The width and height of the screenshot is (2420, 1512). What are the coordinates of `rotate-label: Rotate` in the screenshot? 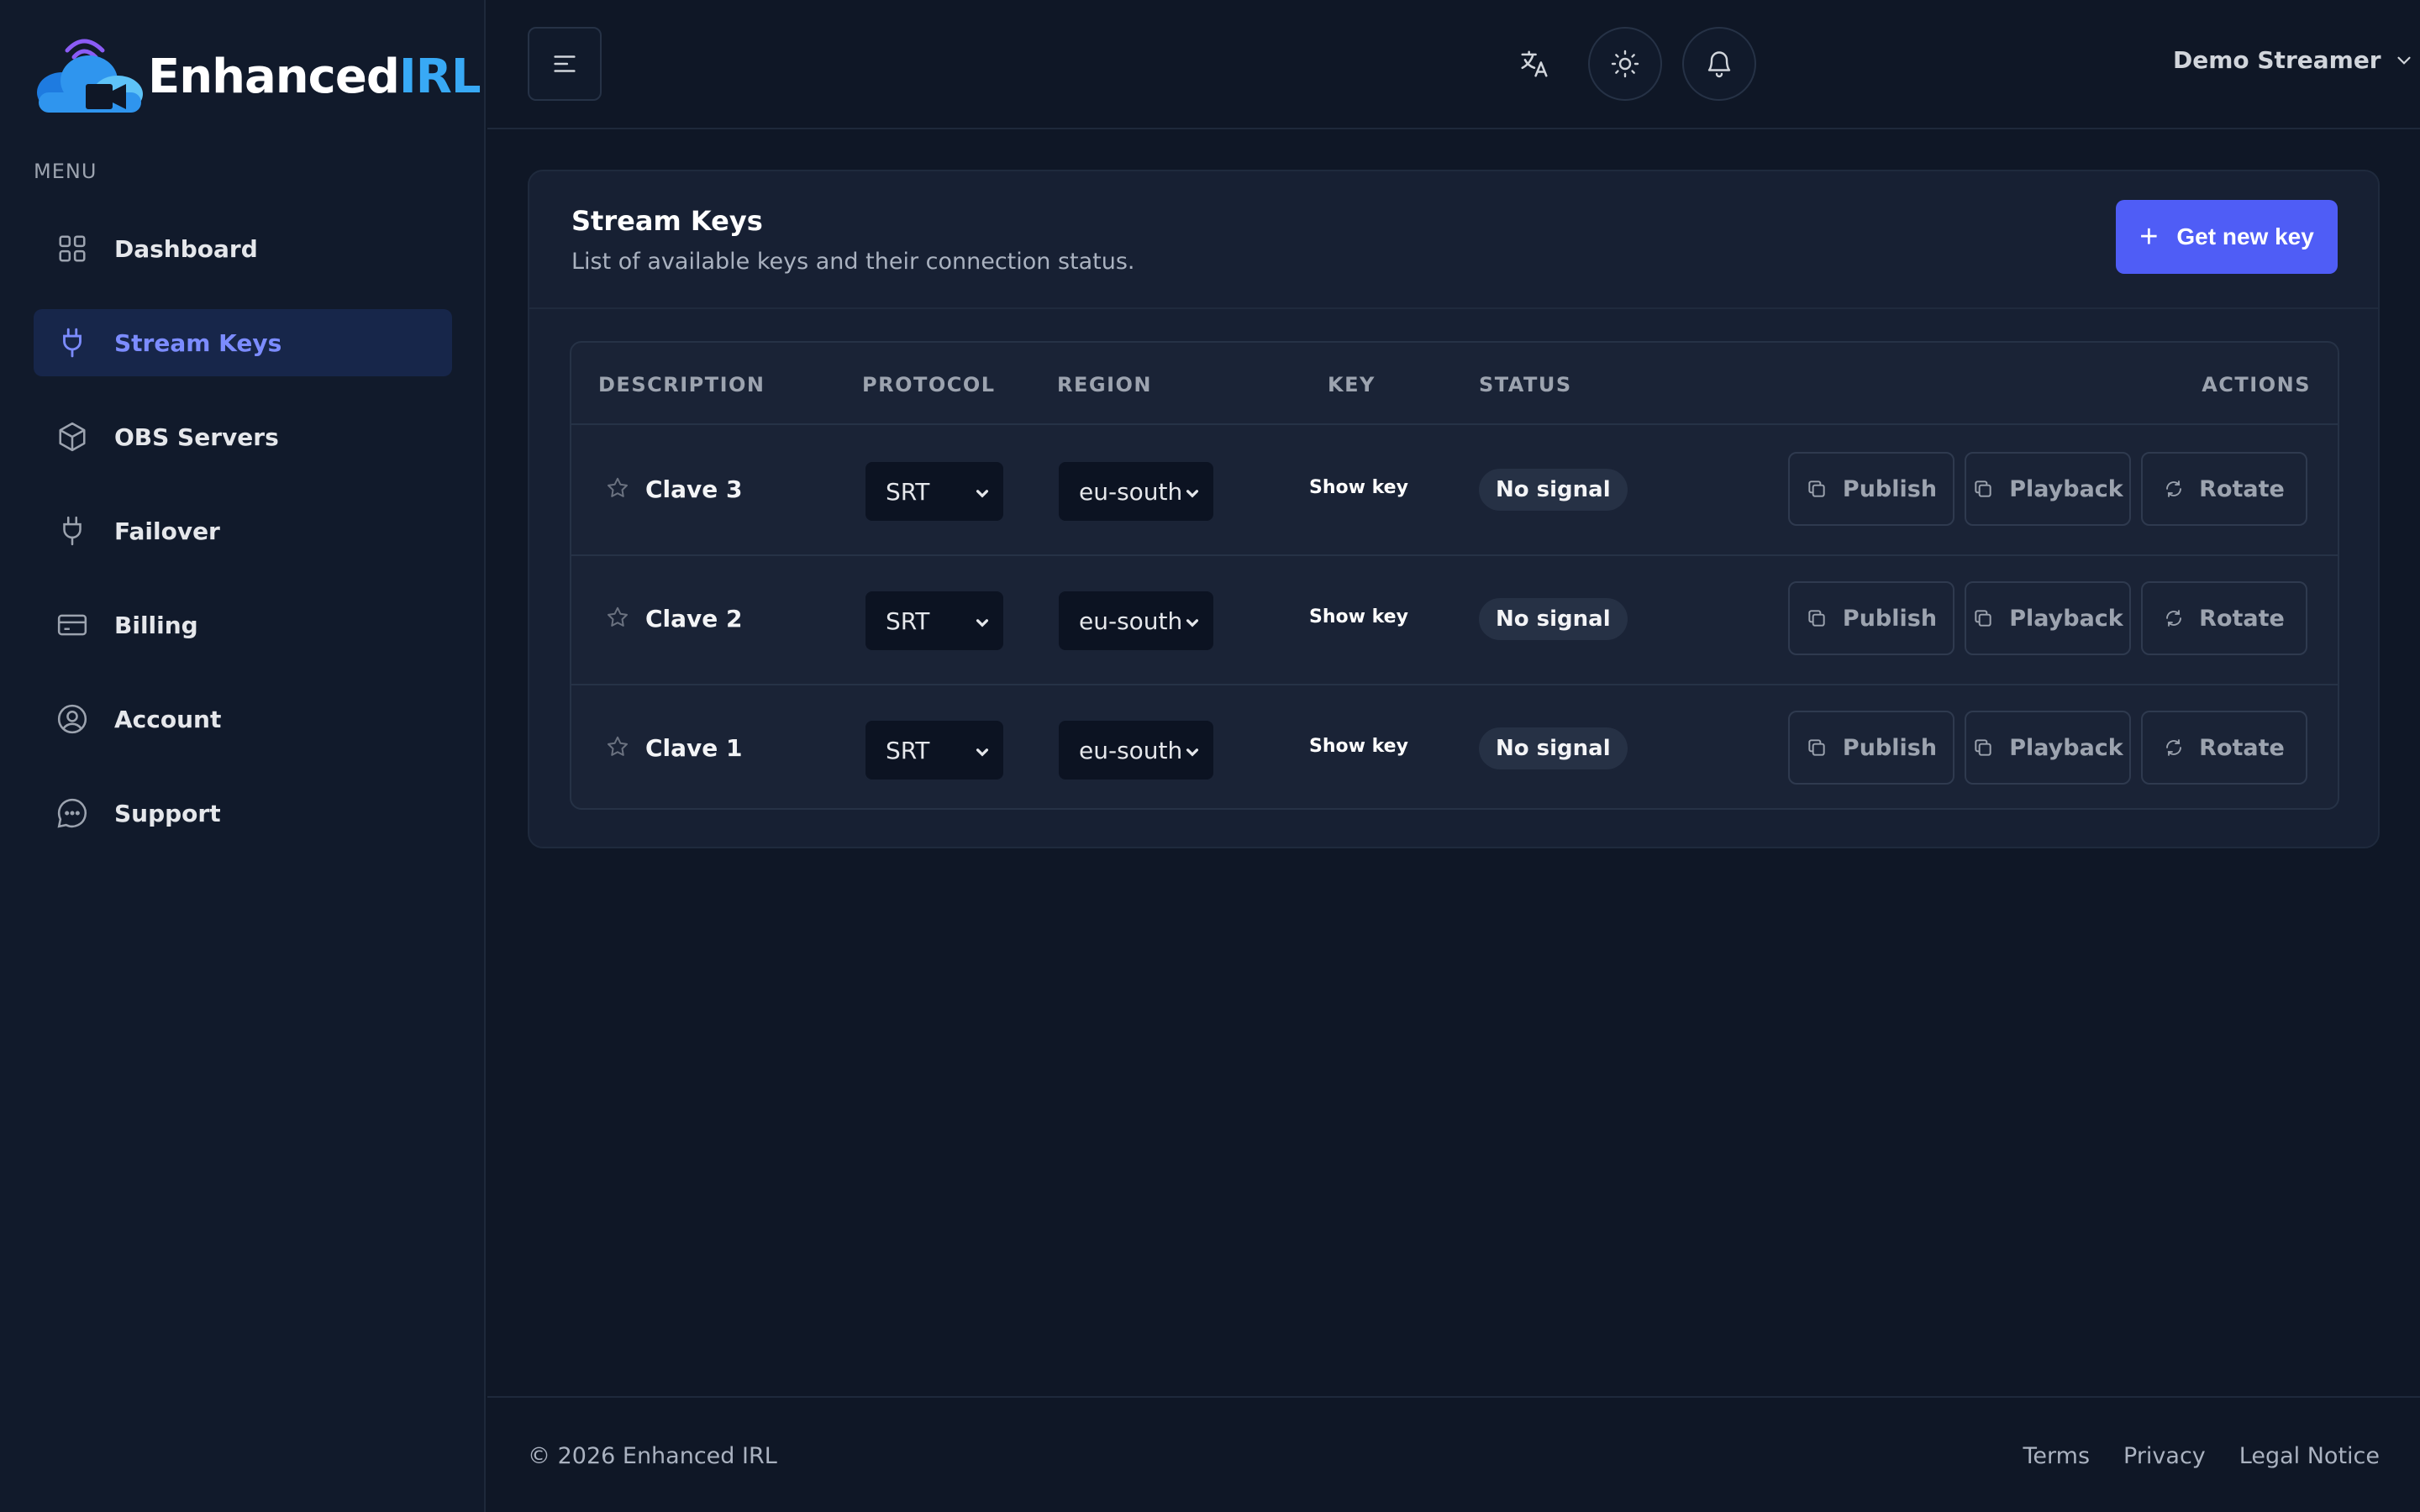 It's located at (2242, 488).